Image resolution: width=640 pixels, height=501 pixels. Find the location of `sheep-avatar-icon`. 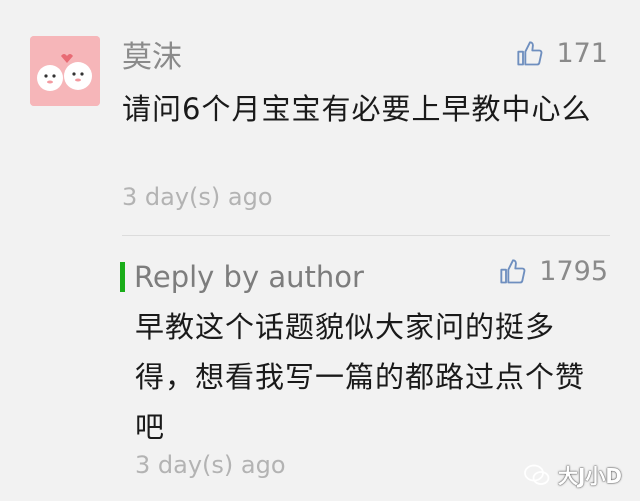

sheep-avatar-icon is located at coordinates (65, 71).